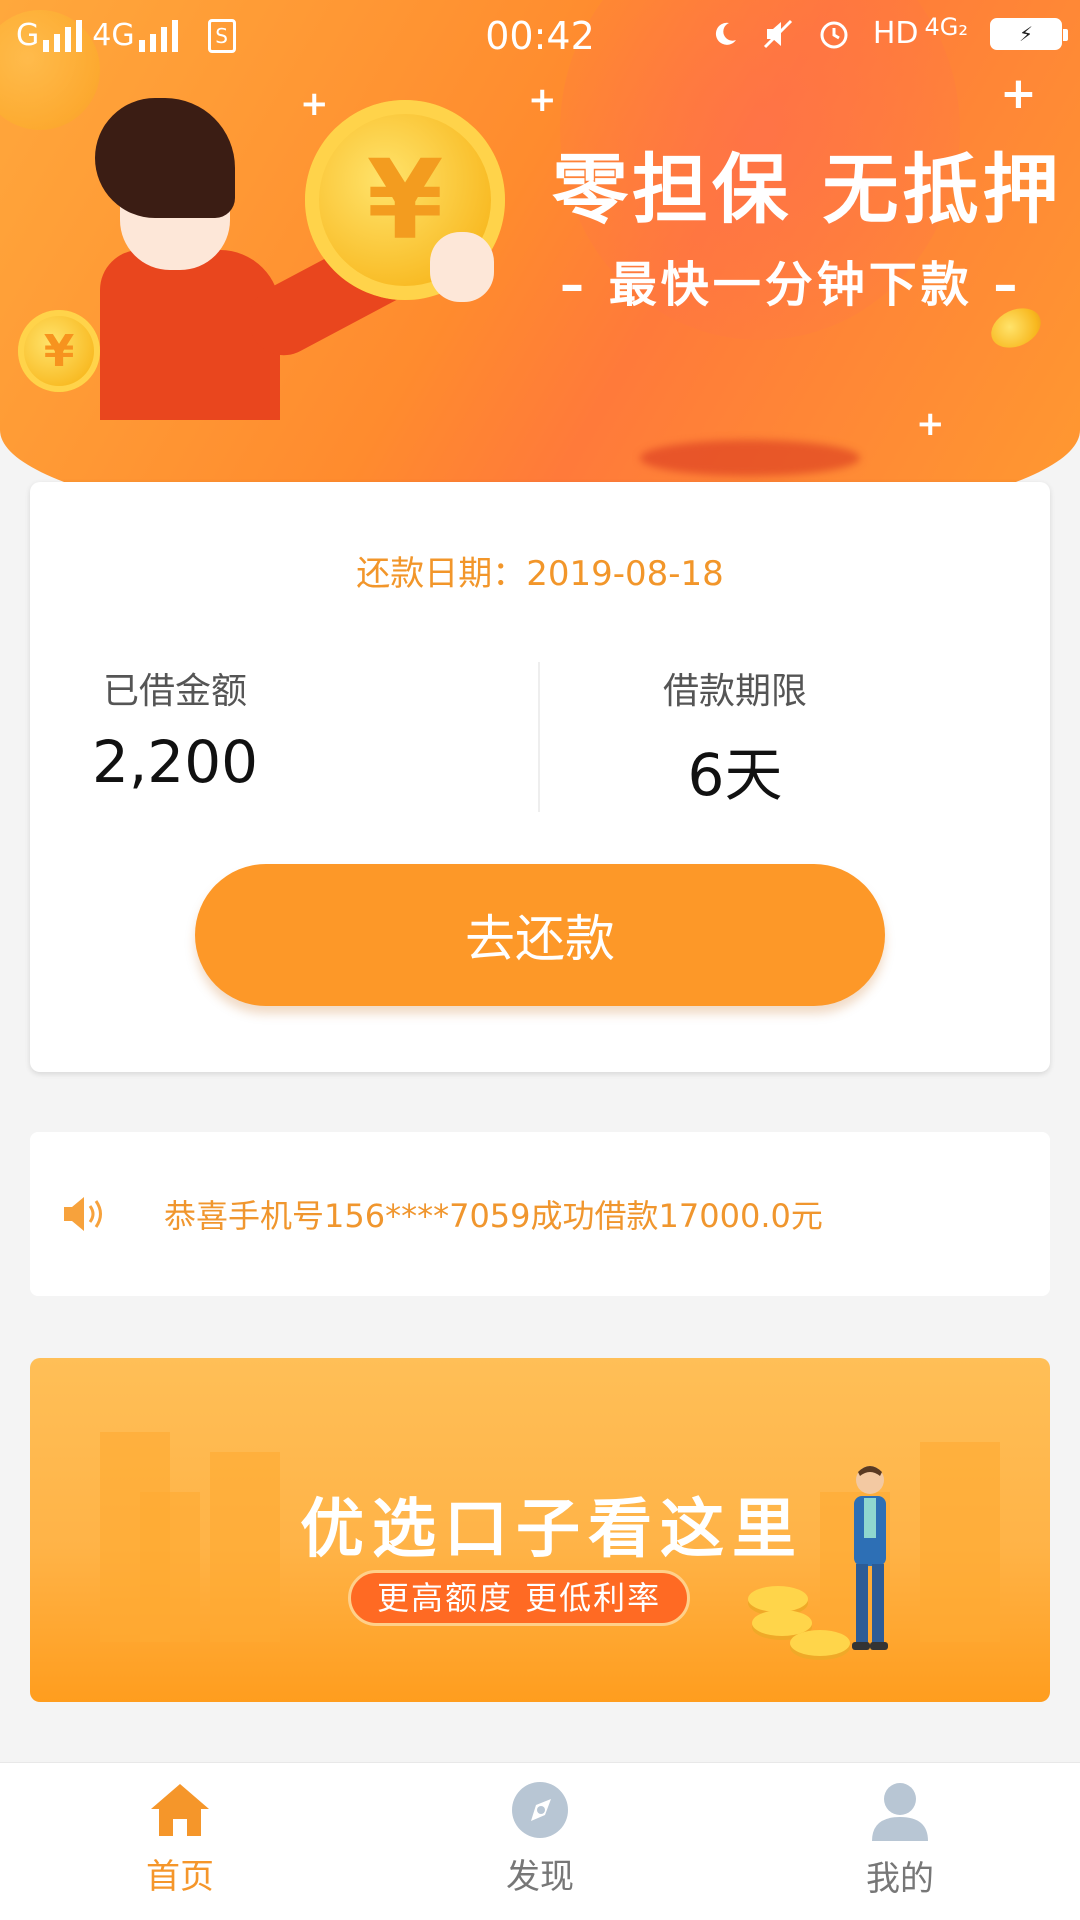 This screenshot has height=1920, width=1080. What do you see at coordinates (750, 458) in the screenshot?
I see `shadow-decoration` at bounding box center [750, 458].